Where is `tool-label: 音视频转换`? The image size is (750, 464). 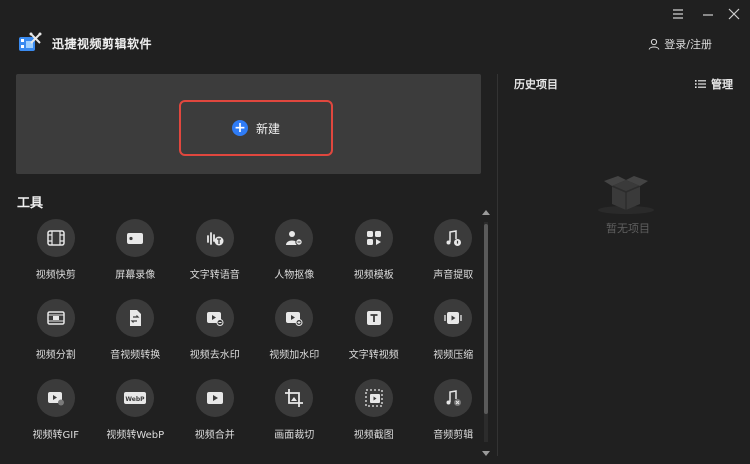
tool-label: 音视频转换 is located at coordinates (135, 355).